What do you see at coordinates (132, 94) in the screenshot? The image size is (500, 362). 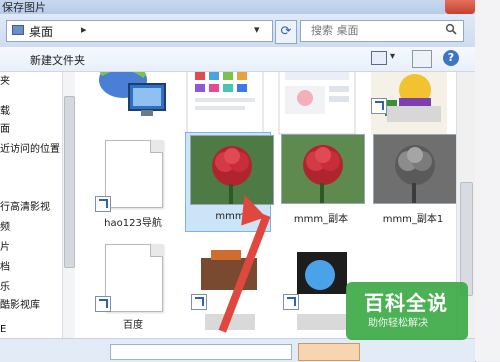 I see `network-icon` at bounding box center [132, 94].